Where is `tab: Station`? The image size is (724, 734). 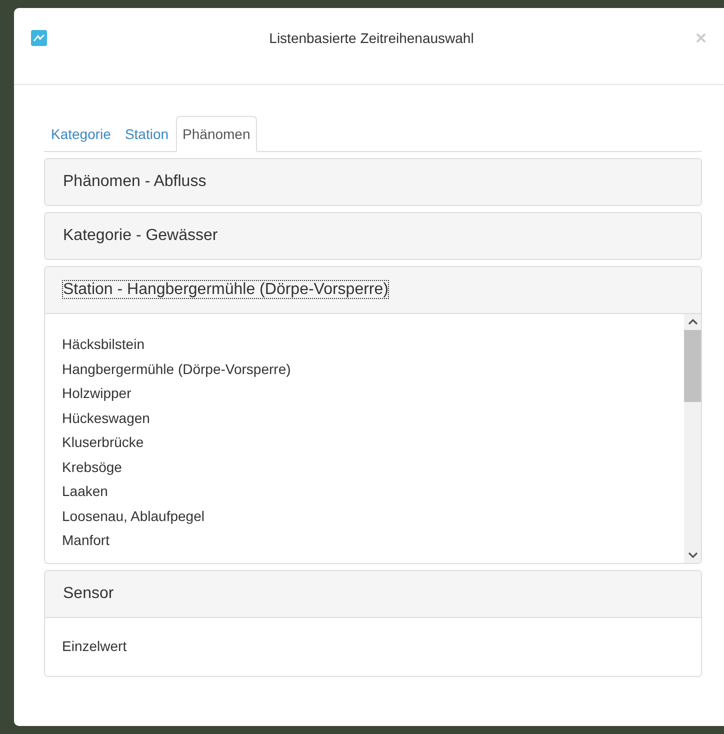 tab: Station is located at coordinates (147, 134).